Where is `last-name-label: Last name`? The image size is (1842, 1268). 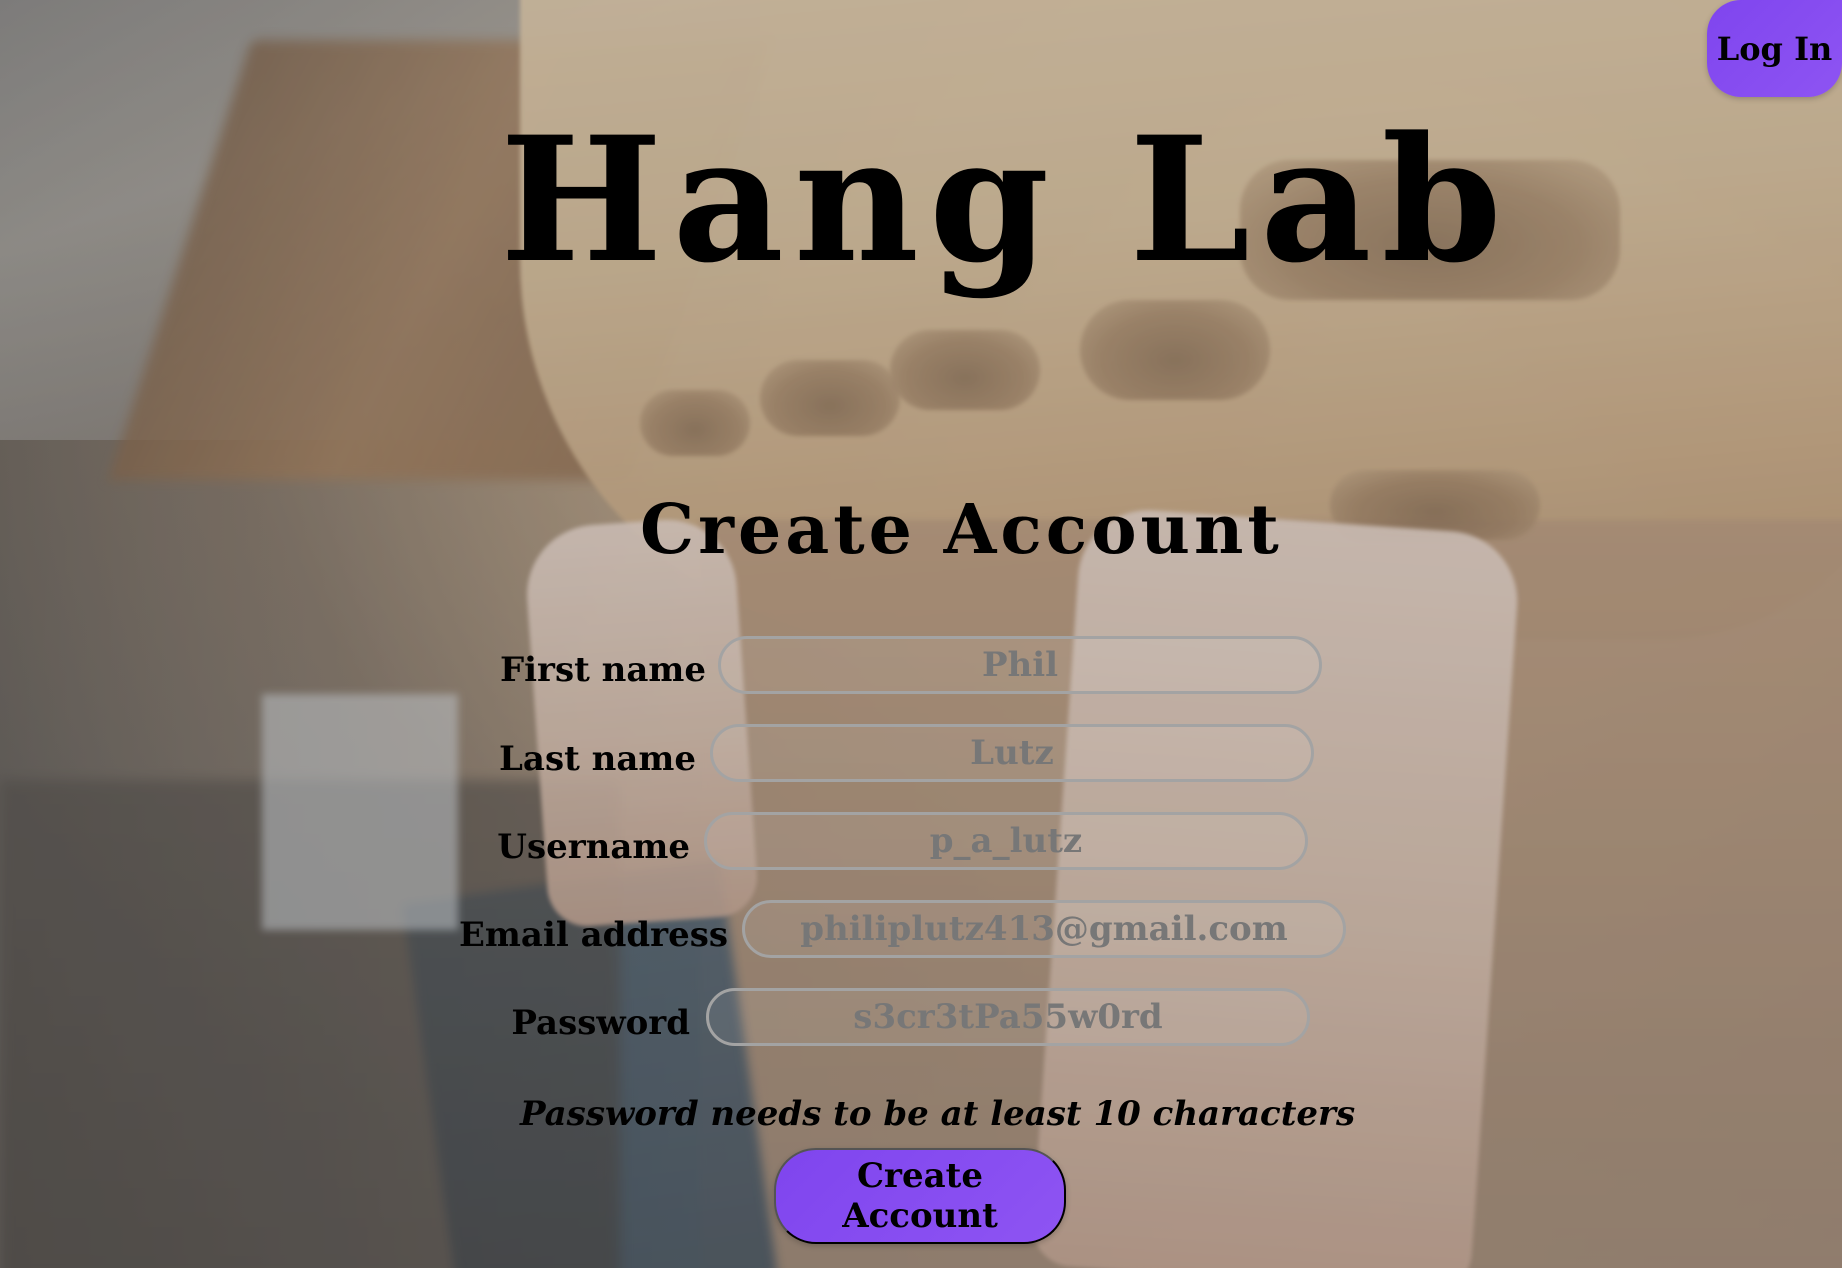 last-name-label: Last name is located at coordinates (597, 759).